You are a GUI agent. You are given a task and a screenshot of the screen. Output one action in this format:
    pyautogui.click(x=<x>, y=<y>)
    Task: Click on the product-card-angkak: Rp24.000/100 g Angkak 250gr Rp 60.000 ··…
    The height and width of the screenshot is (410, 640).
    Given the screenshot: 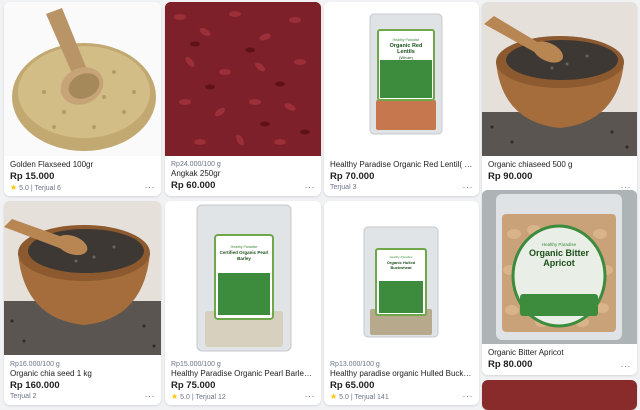 What is the action you would take?
    pyautogui.click(x=243, y=99)
    